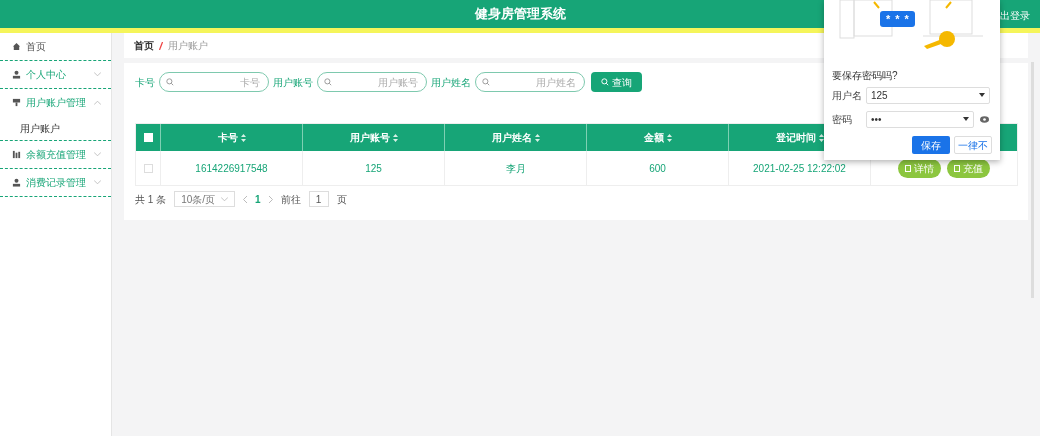 This screenshot has height=436, width=1040. What do you see at coordinates (232, 168) in the screenshot?
I see `table-cell: 1614226917548` at bounding box center [232, 168].